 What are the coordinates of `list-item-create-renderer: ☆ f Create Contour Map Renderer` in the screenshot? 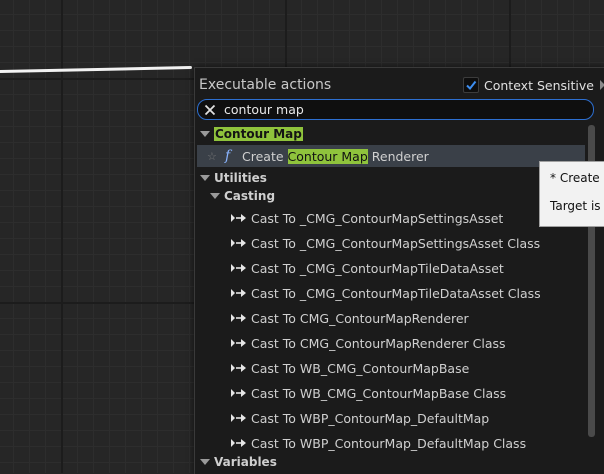 It's located at (391, 156).